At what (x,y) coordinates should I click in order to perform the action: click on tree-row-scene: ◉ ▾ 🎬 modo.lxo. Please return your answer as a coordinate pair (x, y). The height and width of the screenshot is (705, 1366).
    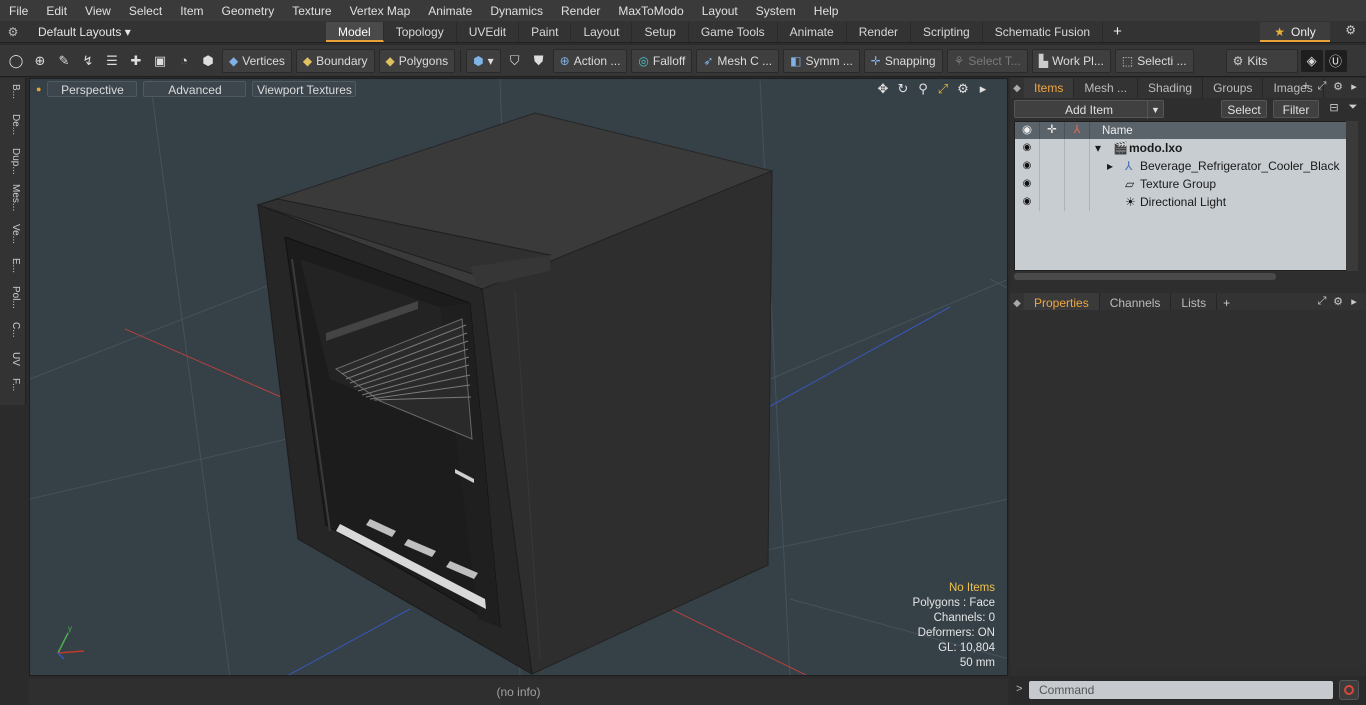
    Looking at the image, I should click on (1181, 148).